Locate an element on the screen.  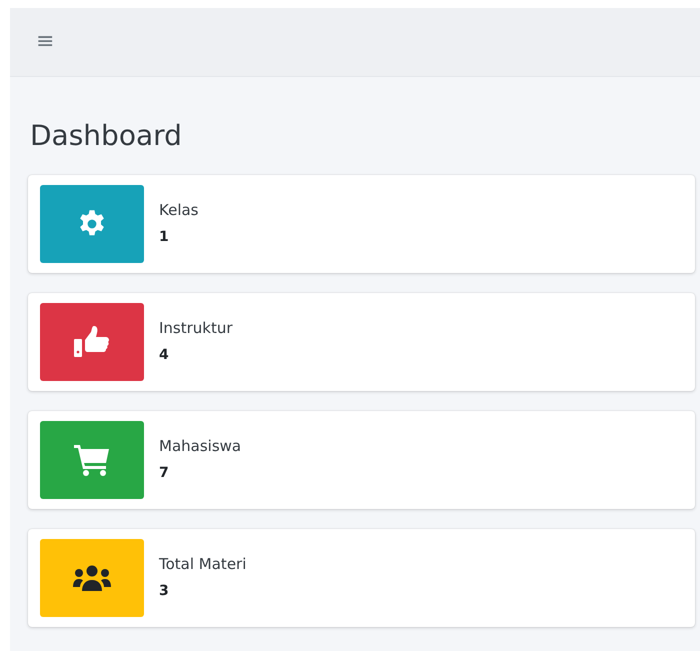
card-label: Total Materi is located at coordinates (202, 564).